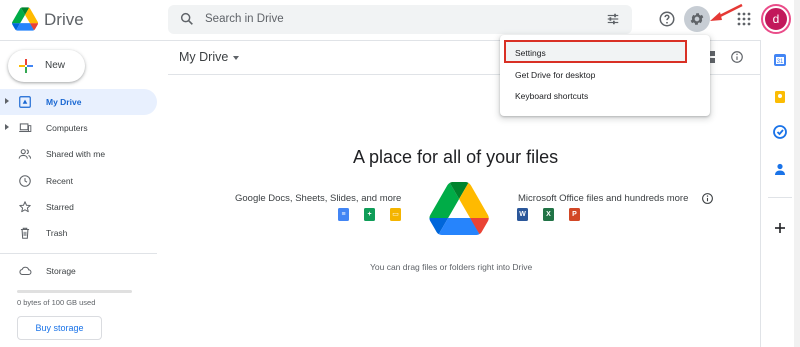  I want to click on google-files-caption: Google Docs, Sheets, Slides, and more, so click(318, 198).